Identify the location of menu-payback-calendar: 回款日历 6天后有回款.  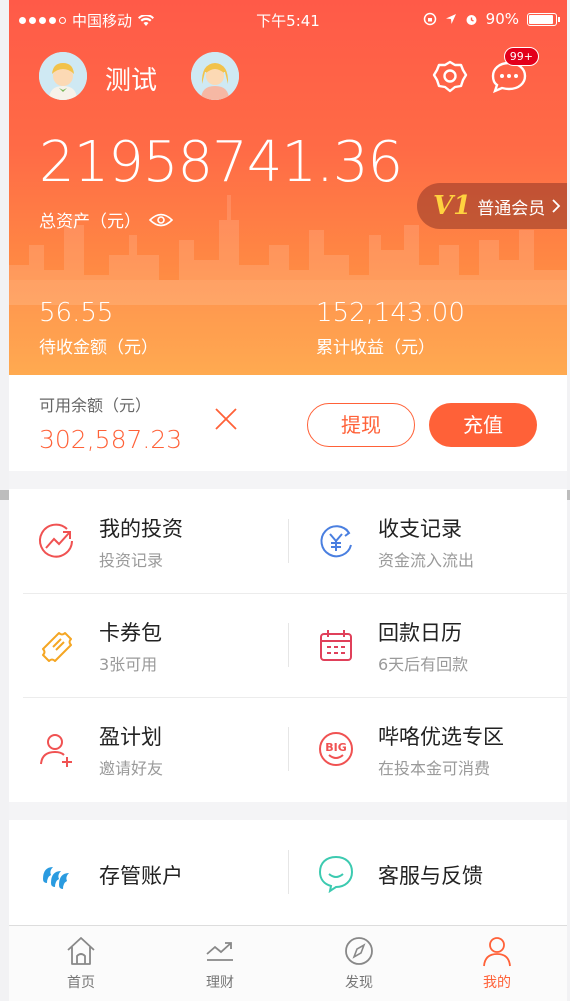
(427, 645).